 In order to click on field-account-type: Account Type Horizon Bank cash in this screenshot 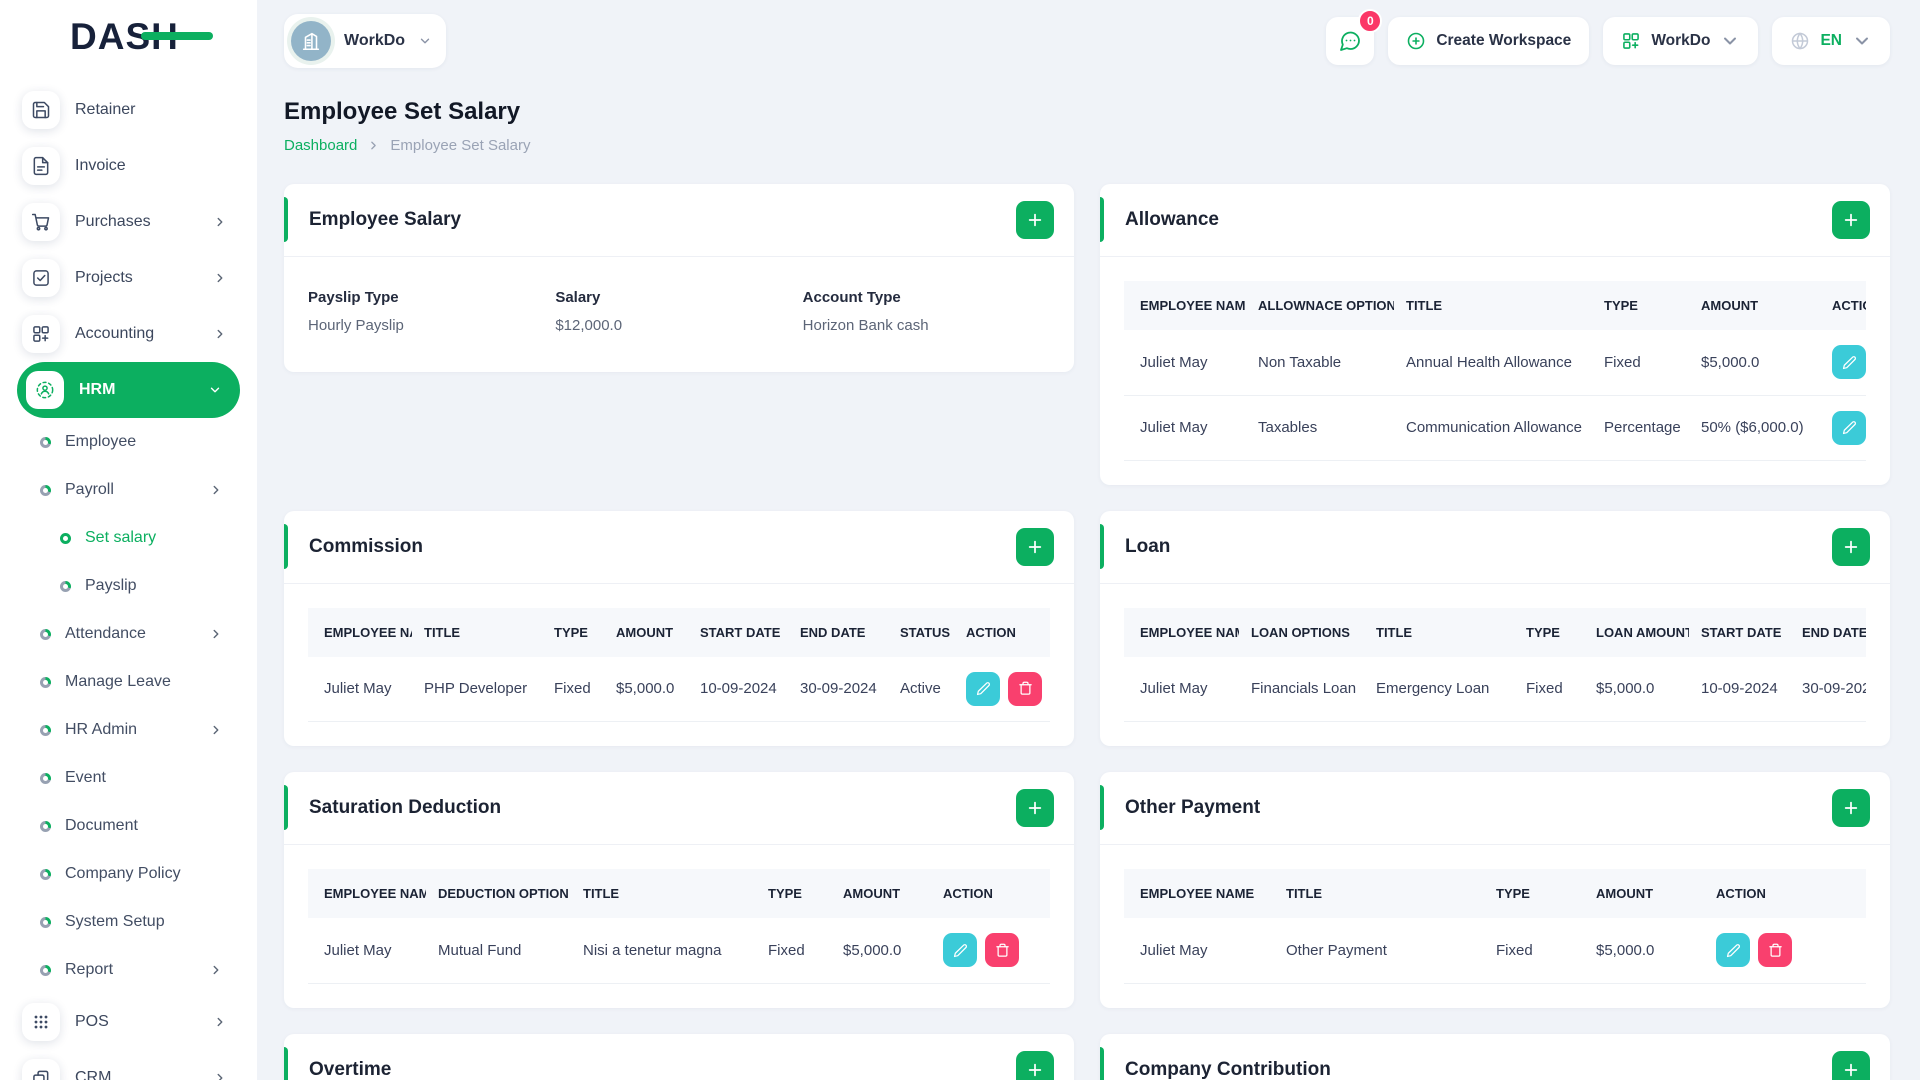, I will do `click(926, 311)`.